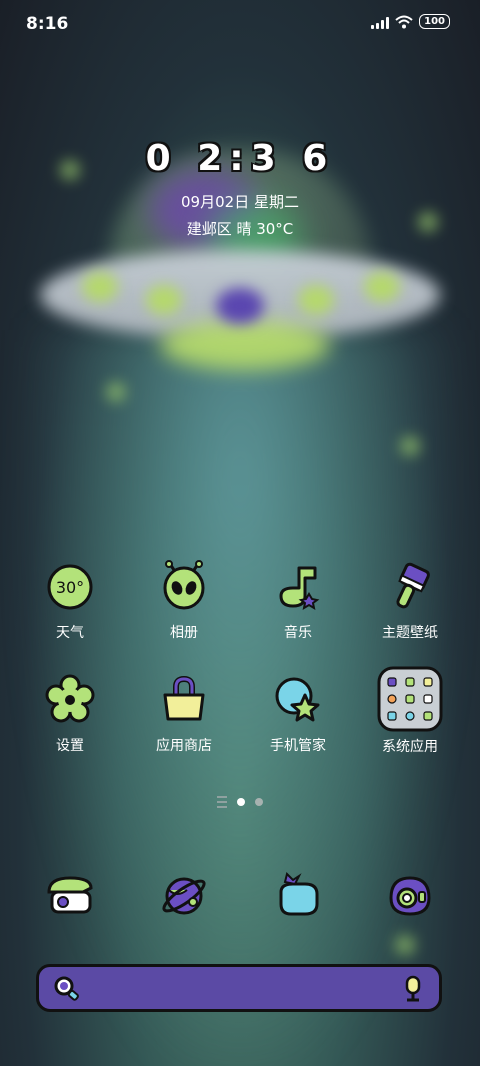 The width and height of the screenshot is (480, 1066). Describe the element at coordinates (184, 585) in the screenshot. I see `alien-gallery-icon` at that location.